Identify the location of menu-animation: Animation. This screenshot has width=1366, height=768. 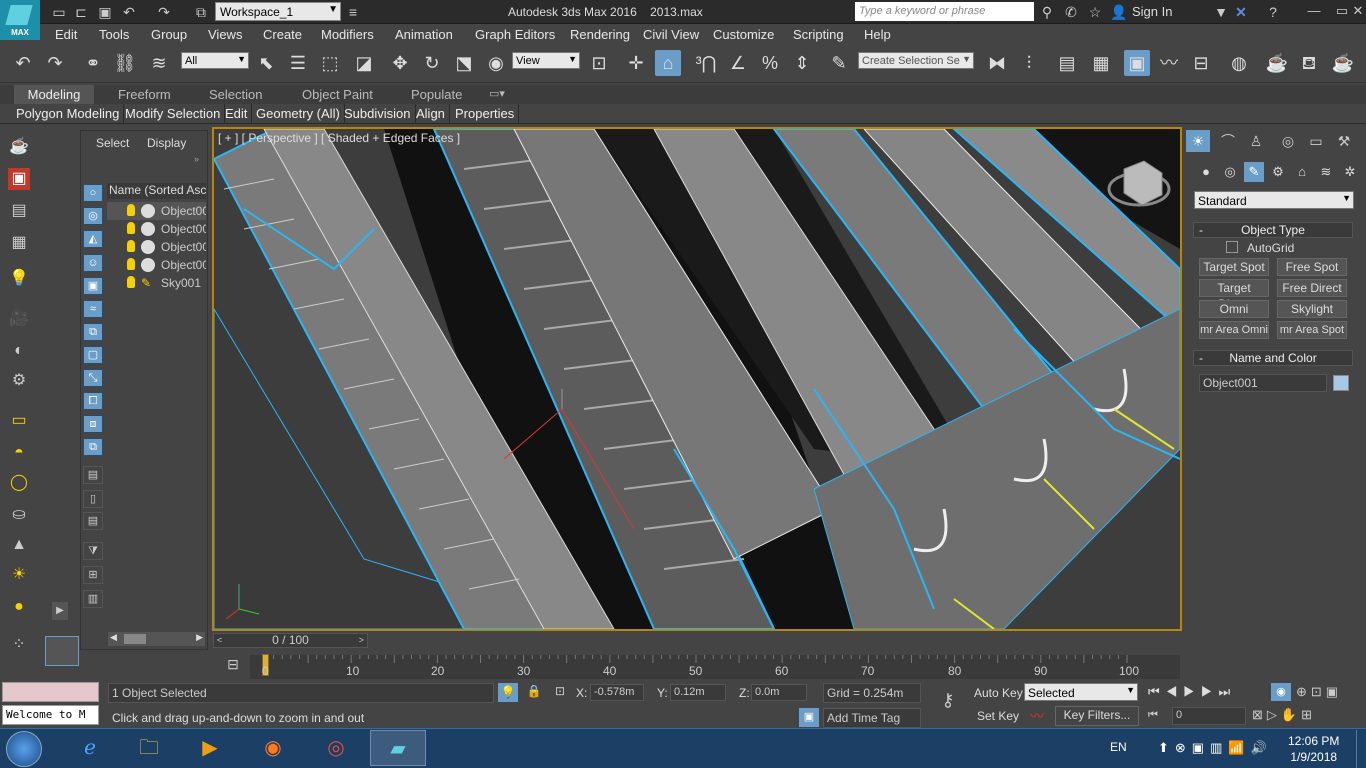
(424, 34).